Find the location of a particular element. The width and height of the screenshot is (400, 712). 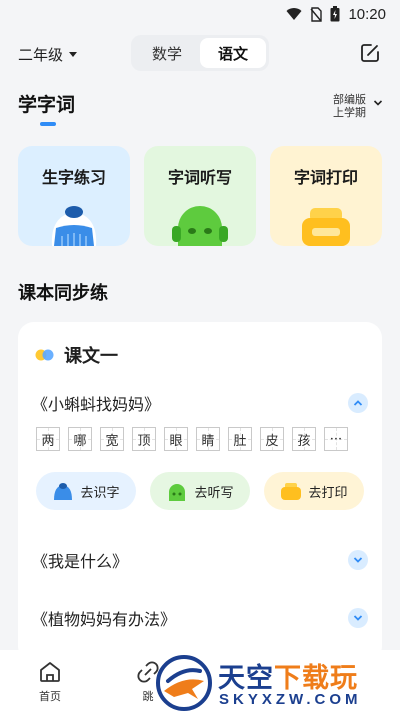

caret-down-icon is located at coordinates (73, 54).